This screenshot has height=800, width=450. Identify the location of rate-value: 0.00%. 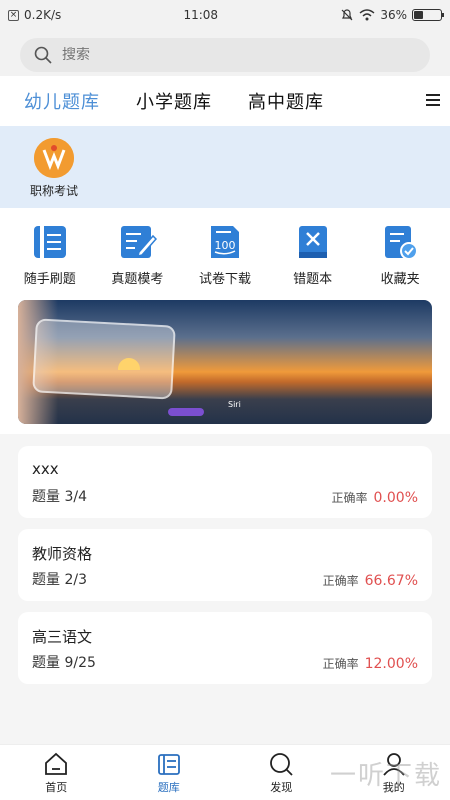
(395, 498).